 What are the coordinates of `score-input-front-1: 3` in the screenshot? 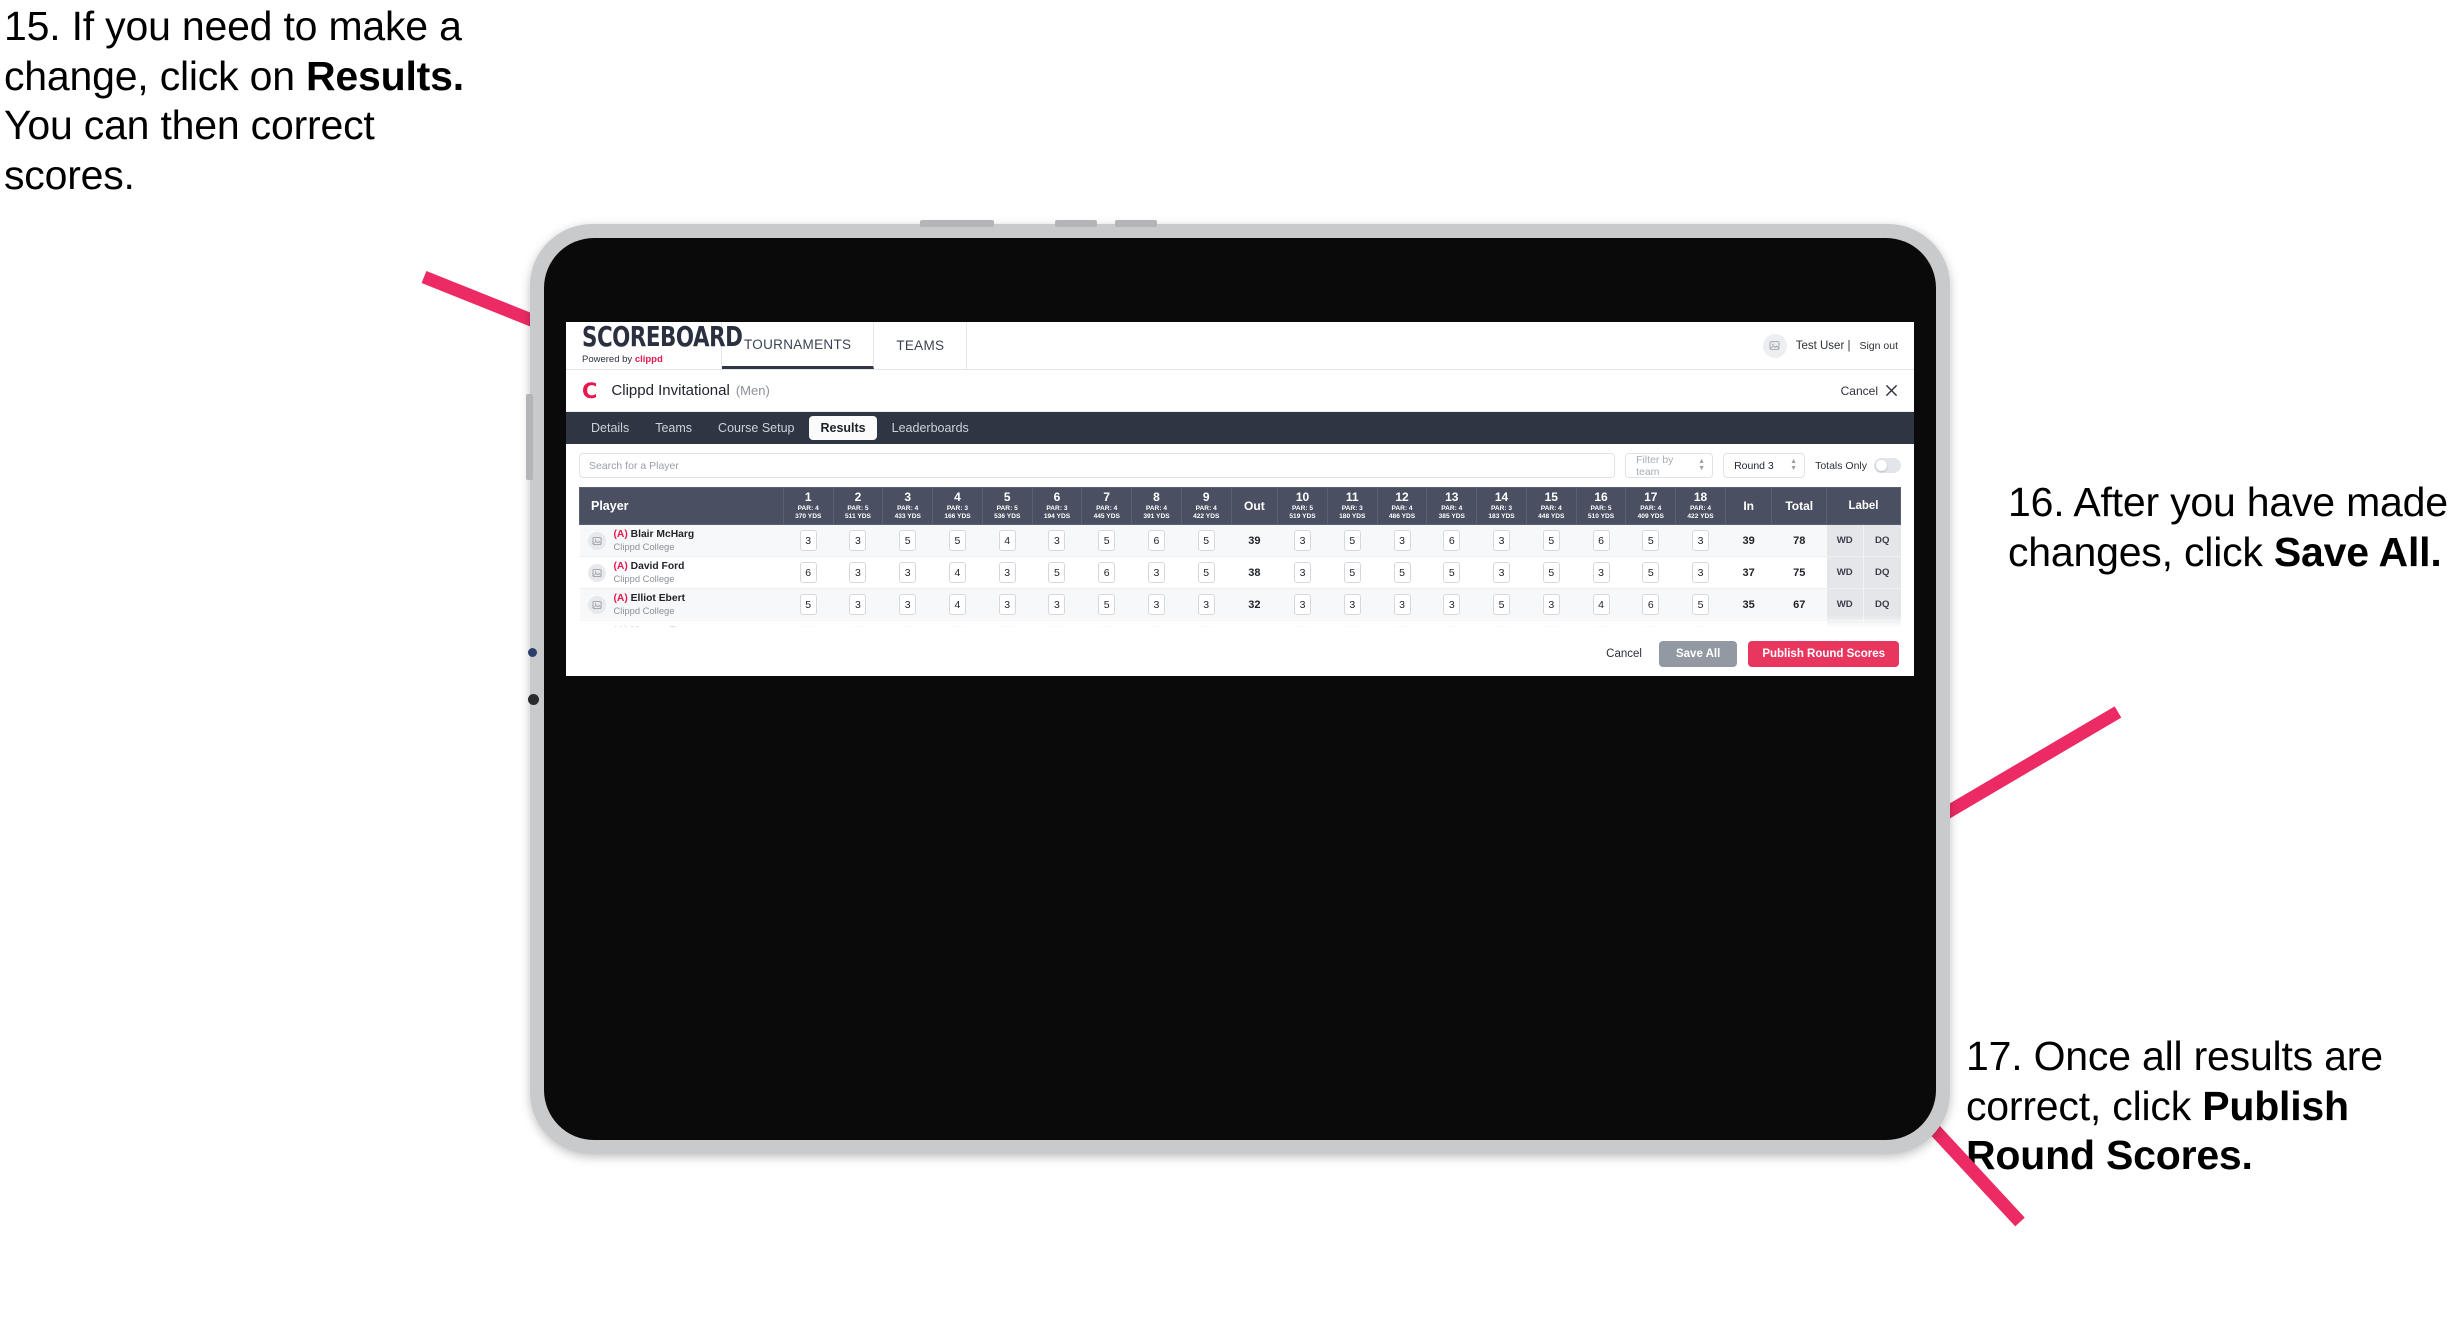 It's located at (808, 541).